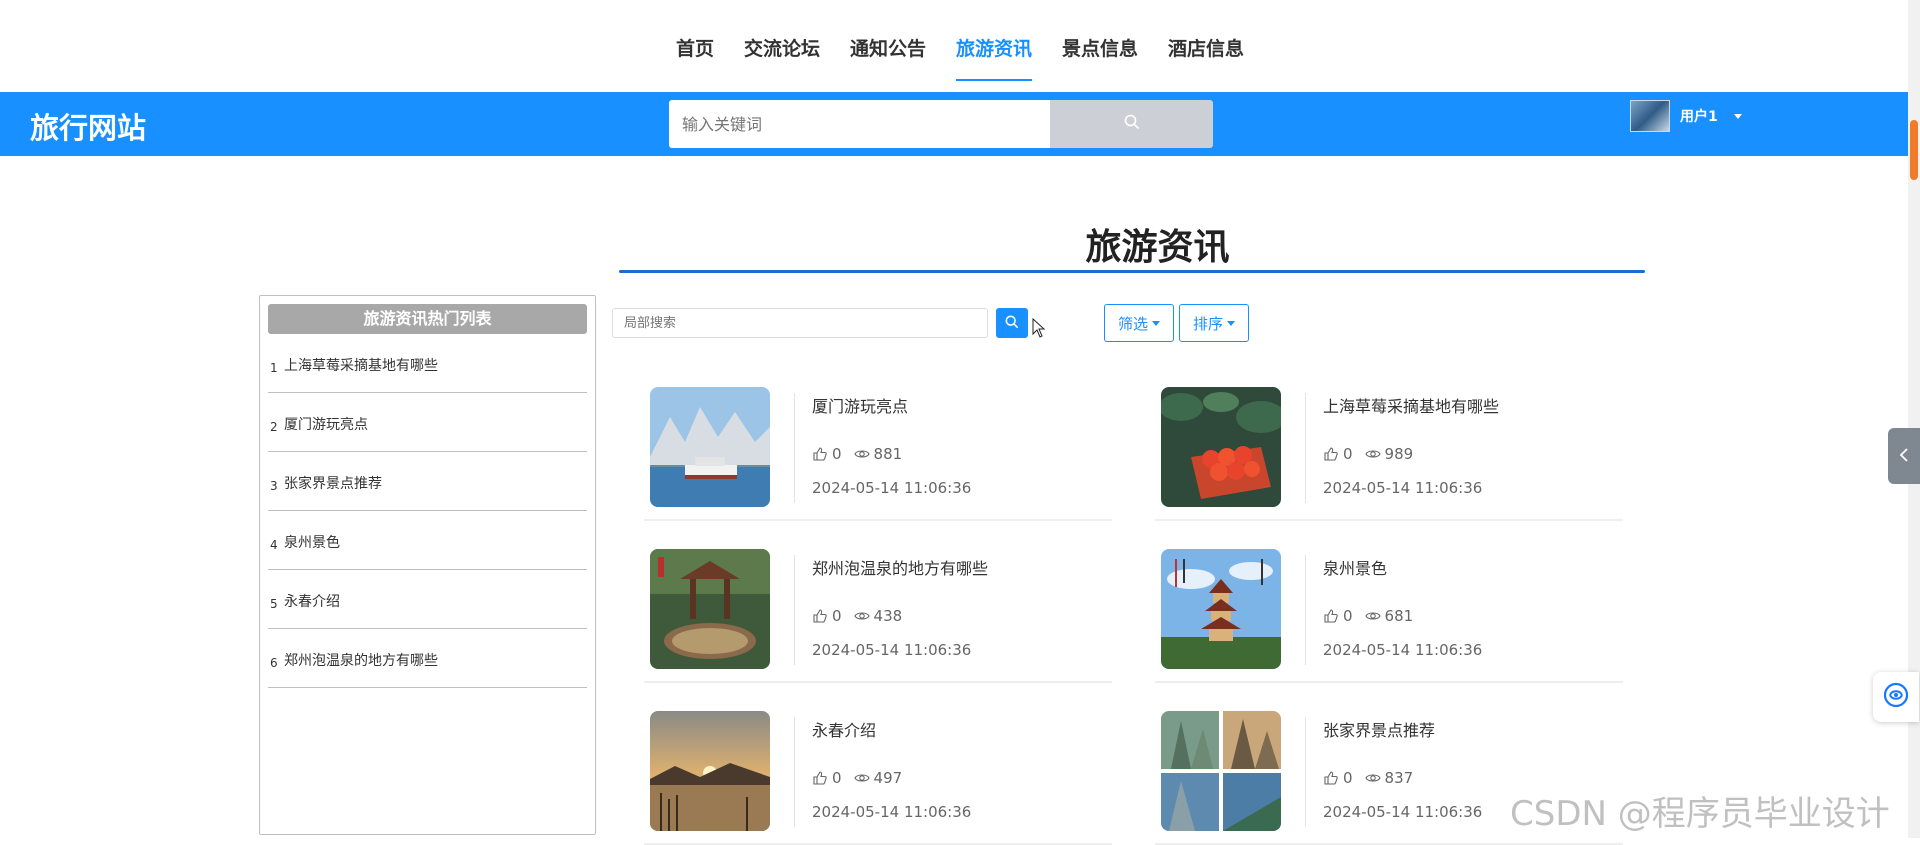  I want to click on article-card: 泉州景色 0 681 2024-05-14 11:06:36, so click(1389, 615).